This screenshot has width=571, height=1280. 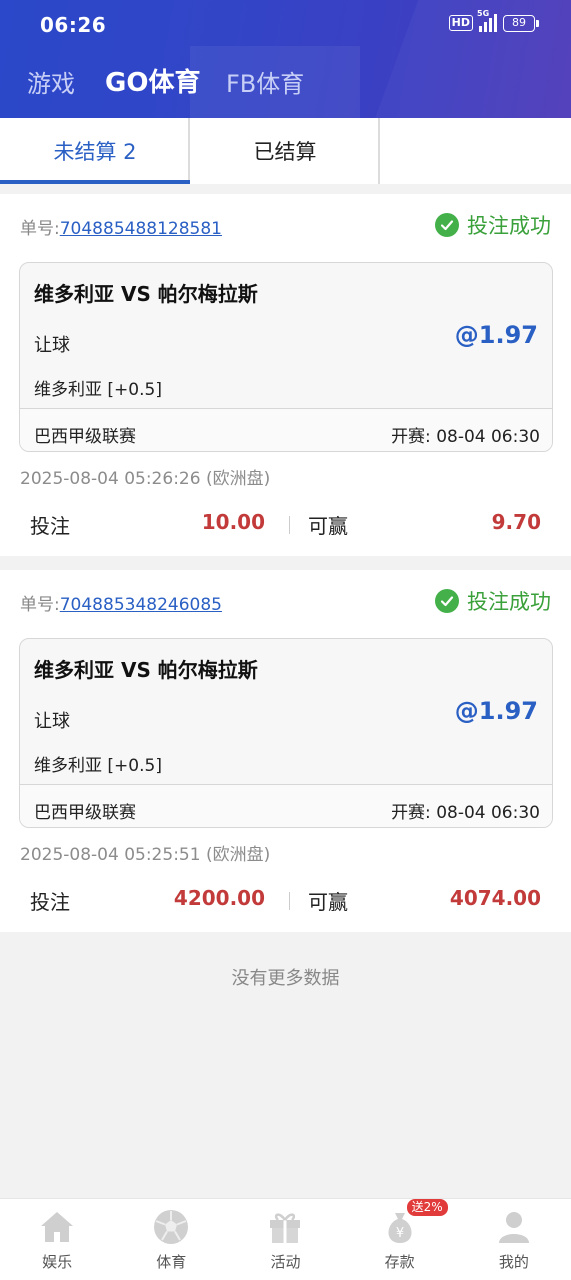 I want to click on tab-empty, so click(x=475, y=151).